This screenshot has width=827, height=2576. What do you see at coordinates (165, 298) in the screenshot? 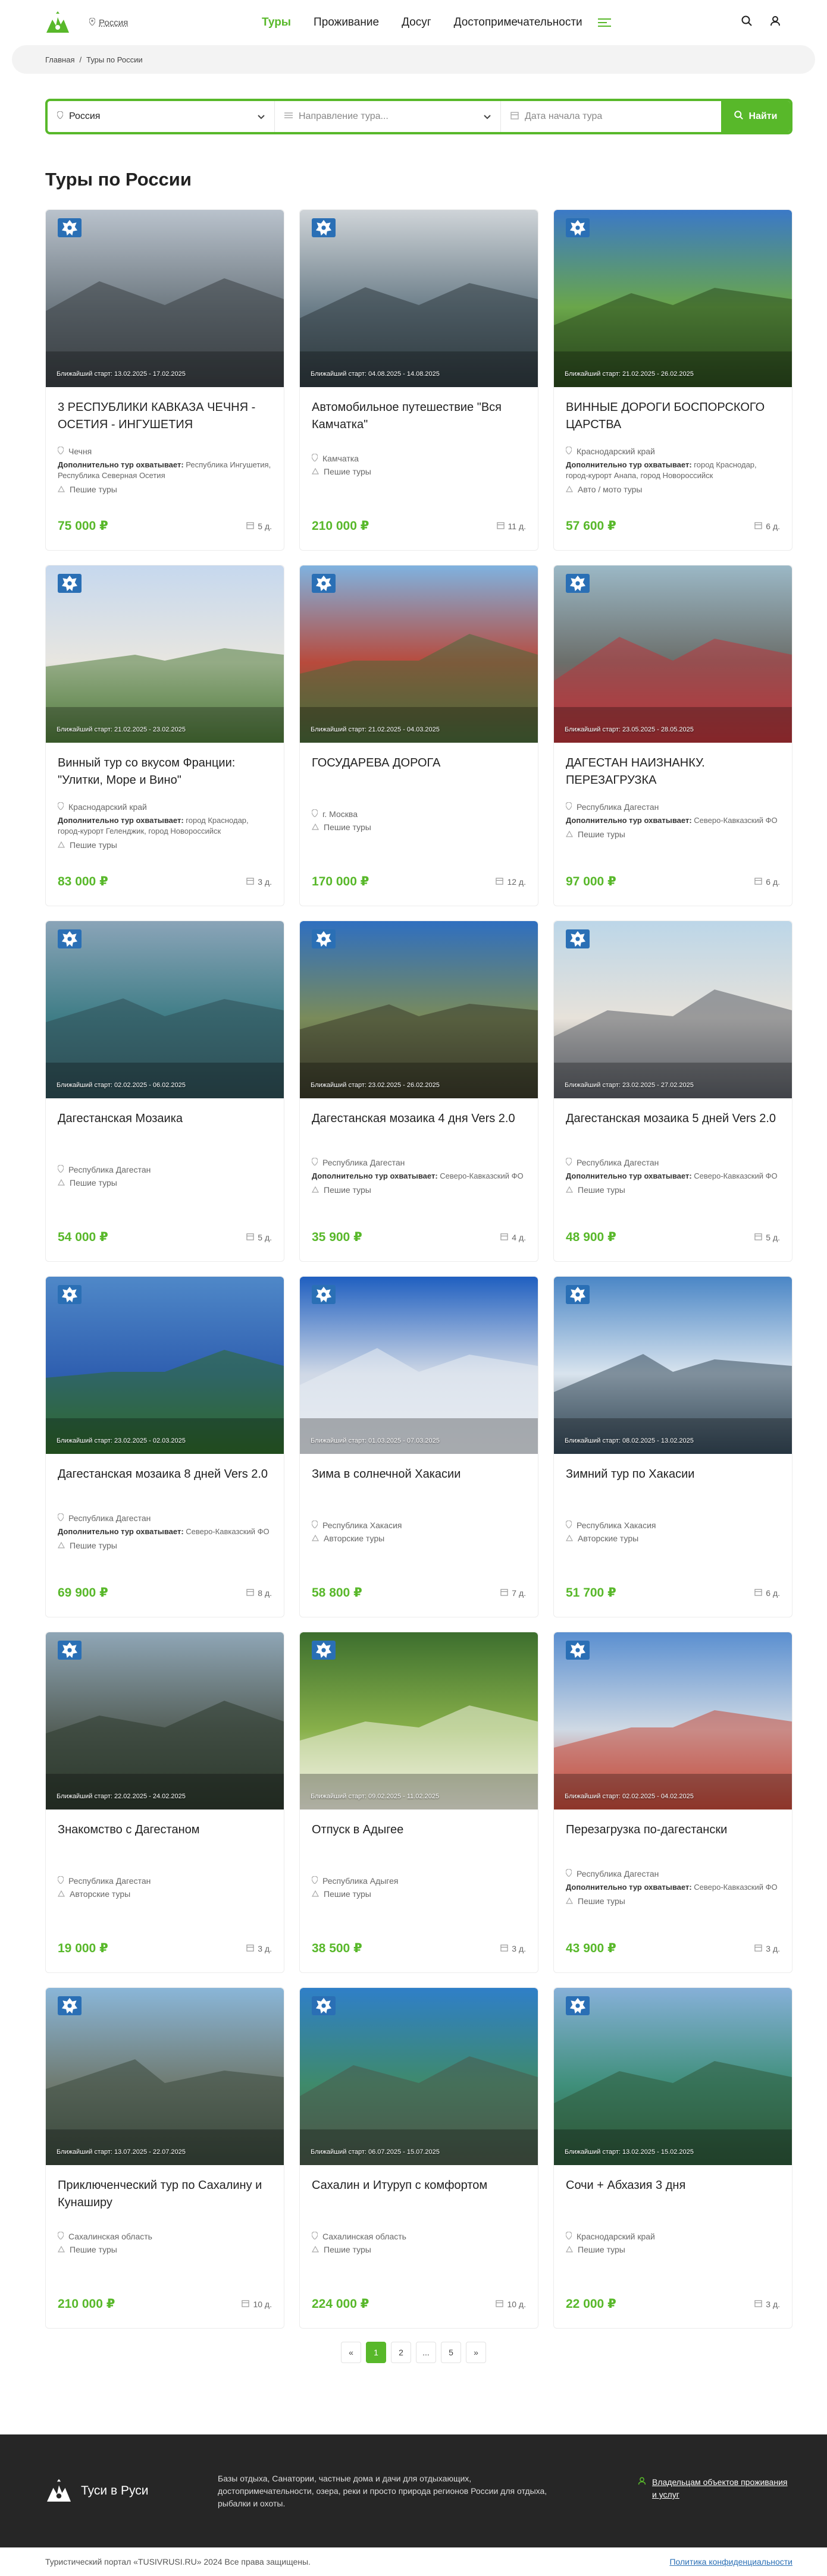
I see `tour-image: Ближайший старт: 13.02.2025 - 17.02.2025` at bounding box center [165, 298].